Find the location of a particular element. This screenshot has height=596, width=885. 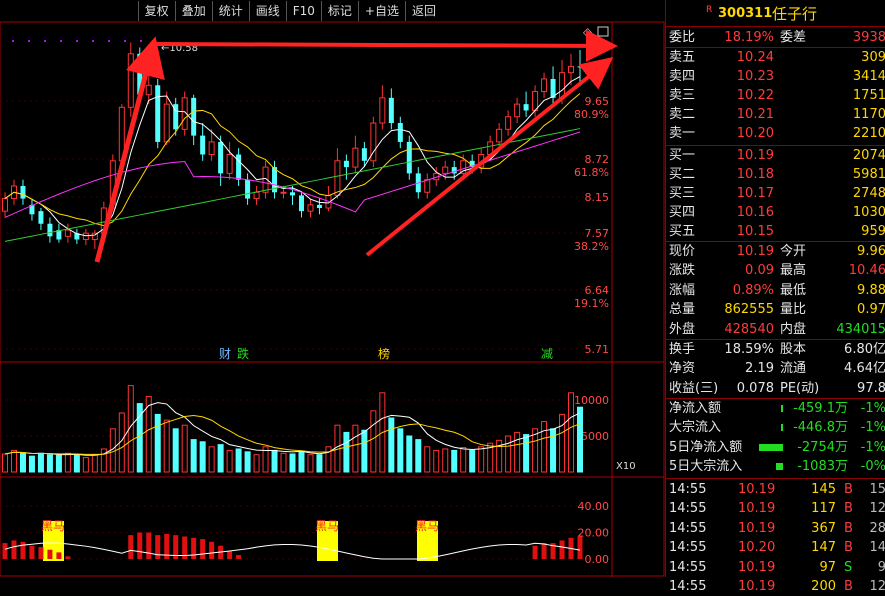

fund-row: 换手 18.59% 股本 6.80亿 is located at coordinates (775, 349).